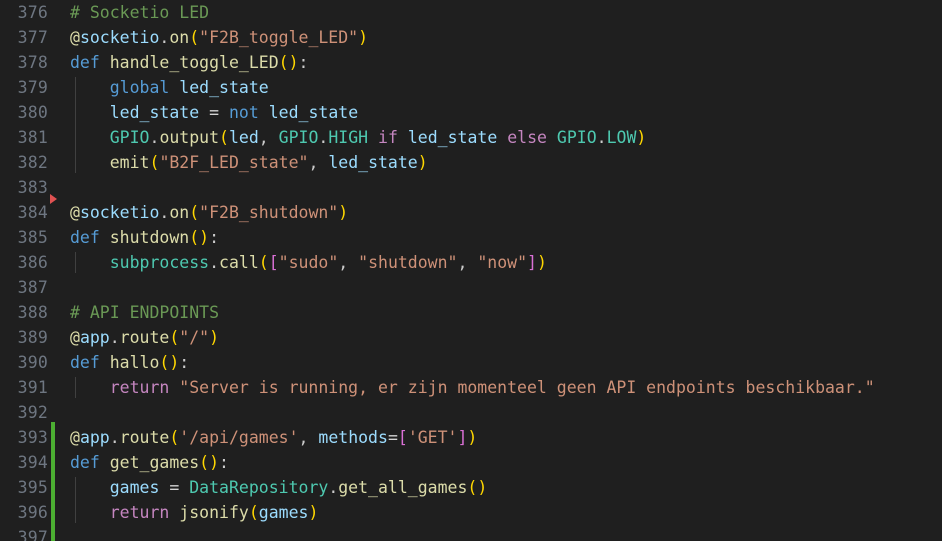  I want to click on code-token: call, so click(239, 262).